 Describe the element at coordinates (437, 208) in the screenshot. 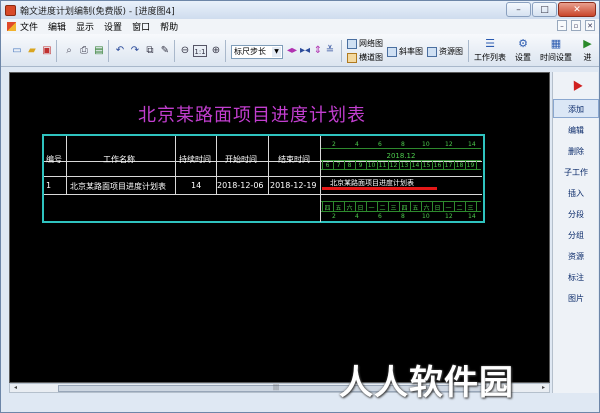

I see `weekday-label: 日` at that location.